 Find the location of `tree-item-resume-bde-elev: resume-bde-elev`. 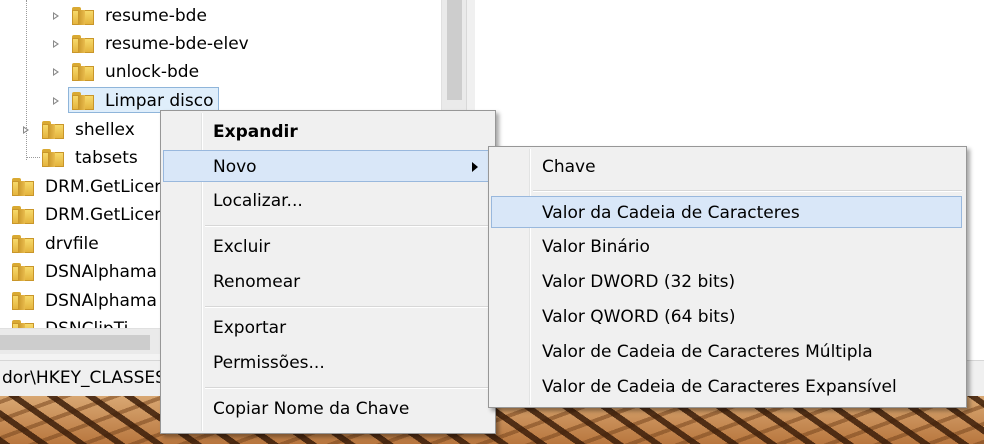

tree-item-resume-bde-elev: resume-bde-elev is located at coordinates (220, 44).